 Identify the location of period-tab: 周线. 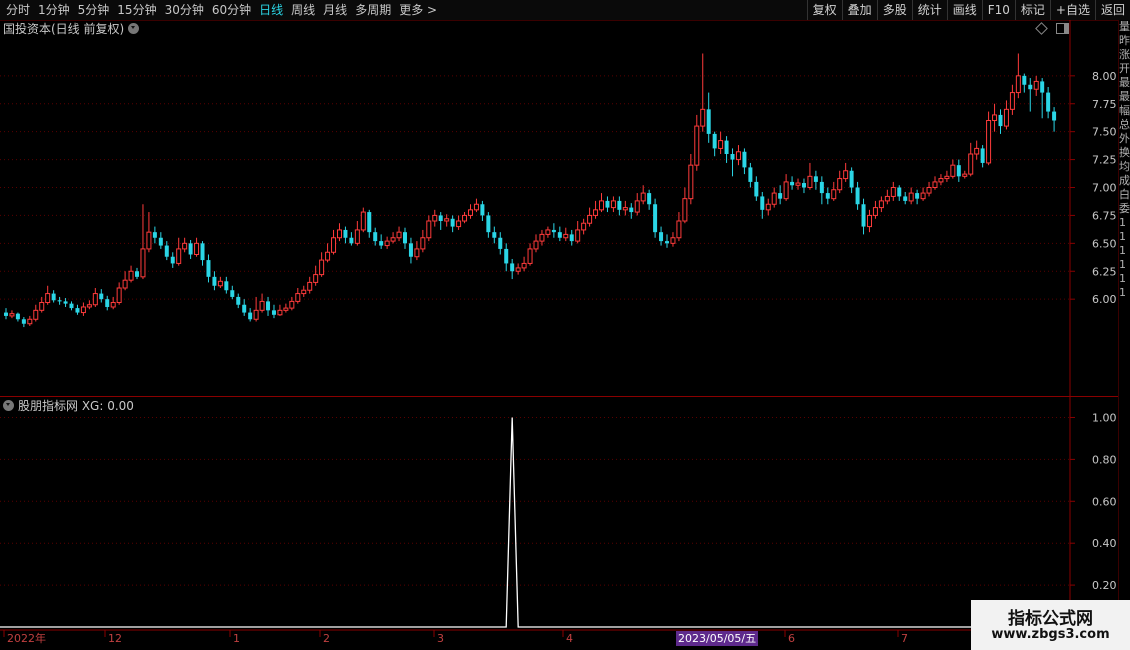
(303, 10).